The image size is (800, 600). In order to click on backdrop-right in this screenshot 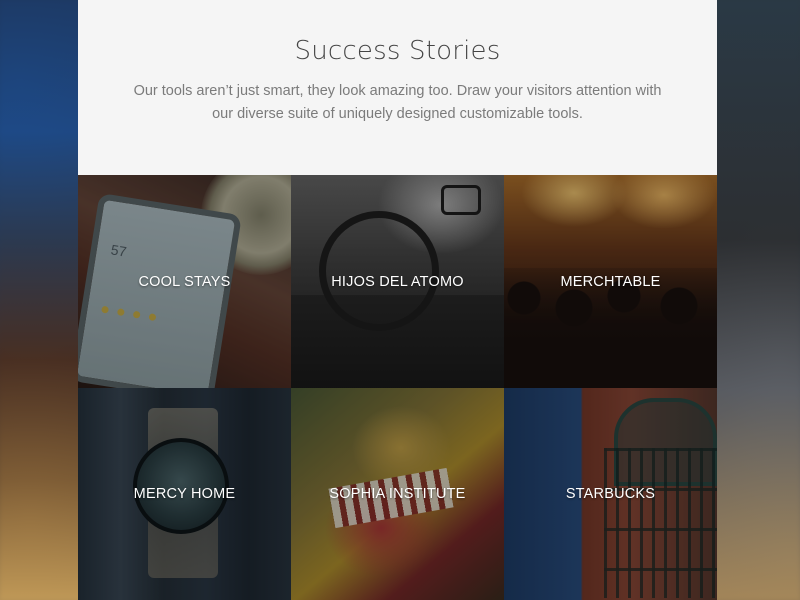, I will do `click(758, 300)`.